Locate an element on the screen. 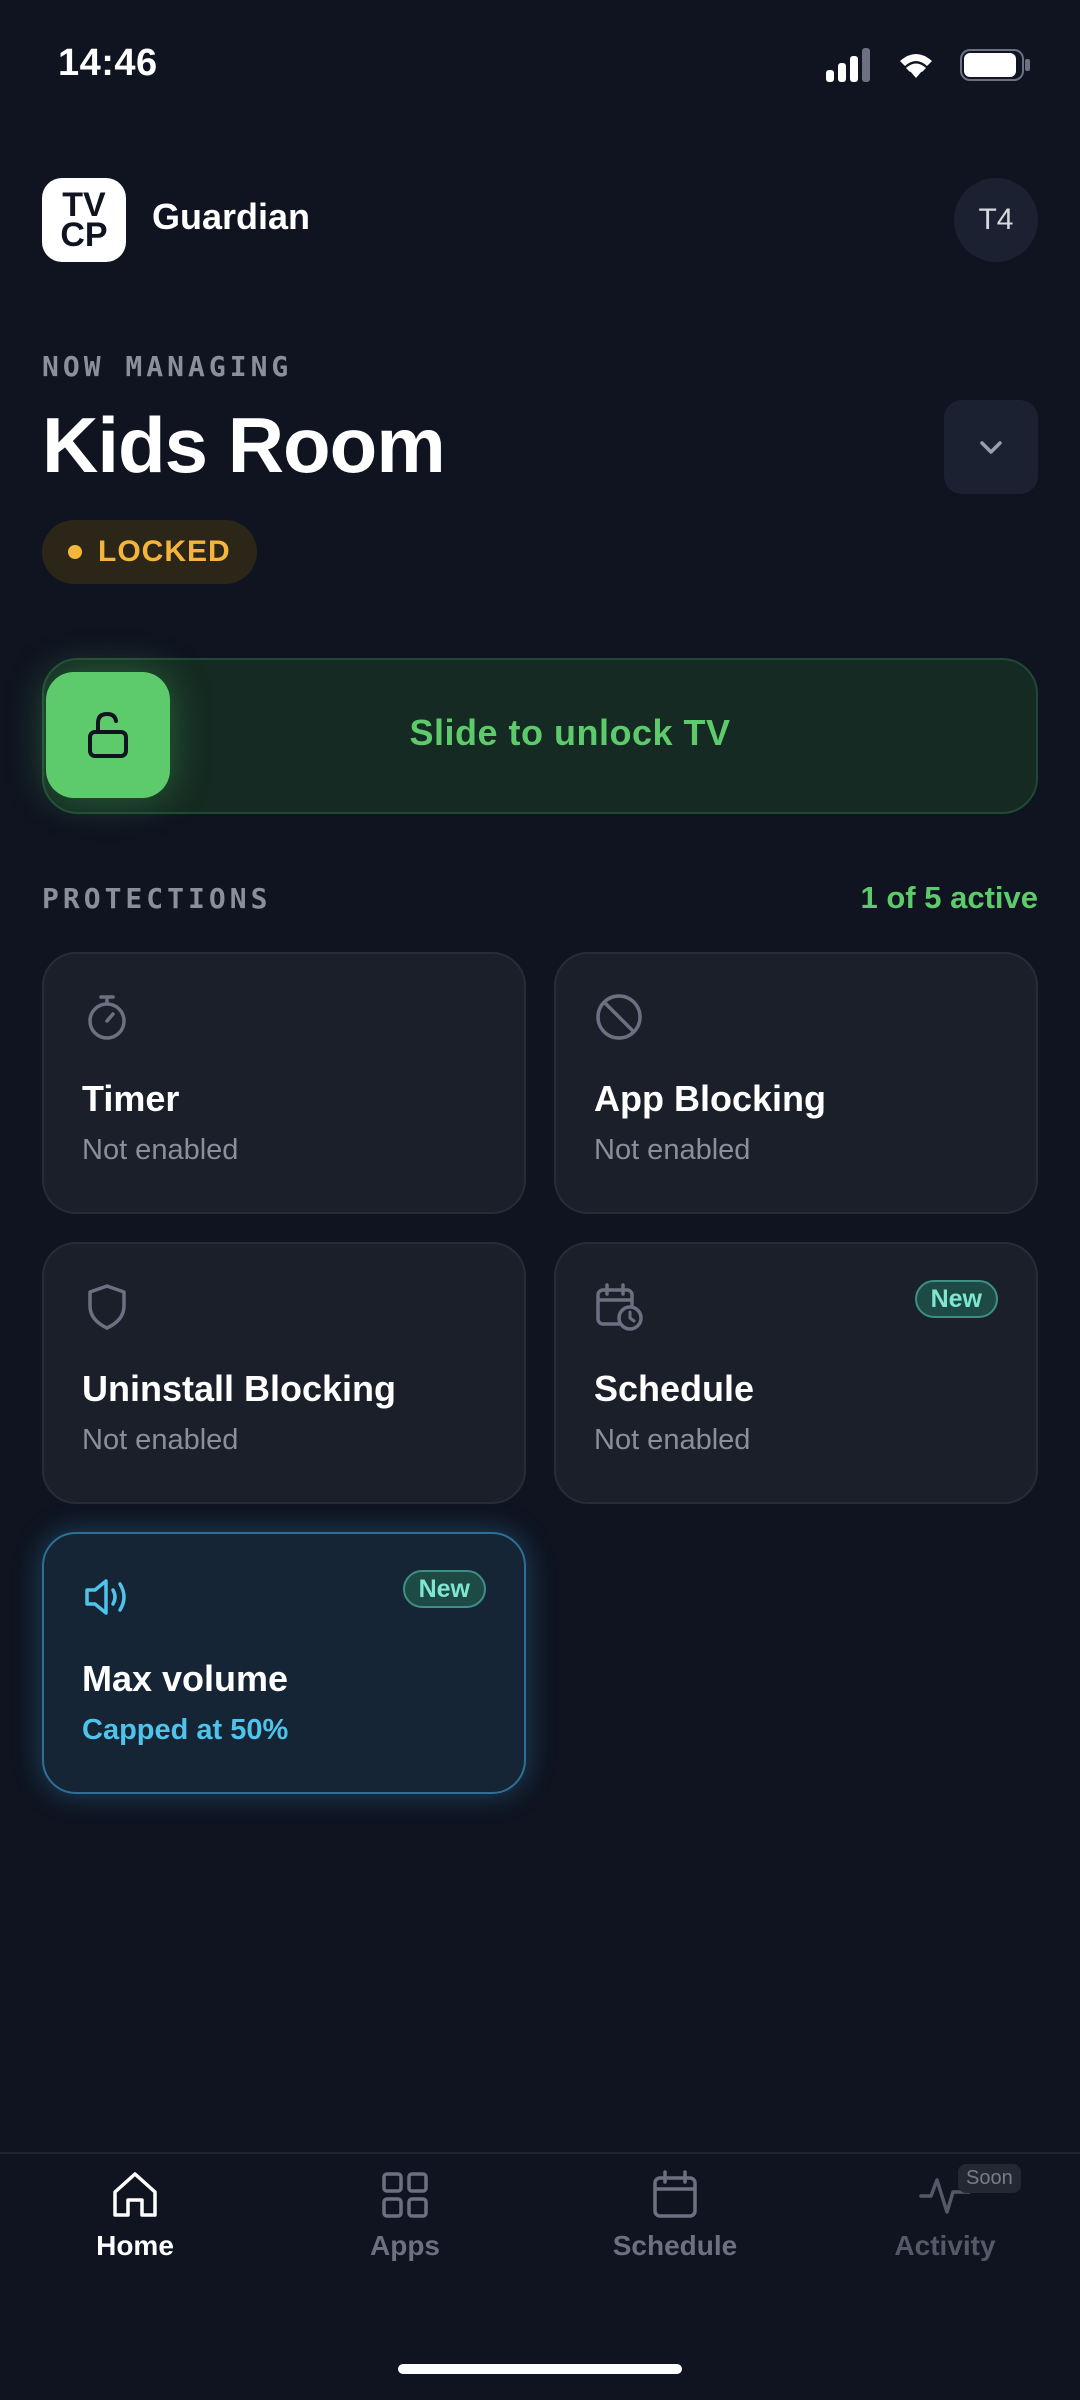 Image resolution: width=1080 pixels, height=2400 pixels. profile-avatar-button: T4 is located at coordinates (996, 220).